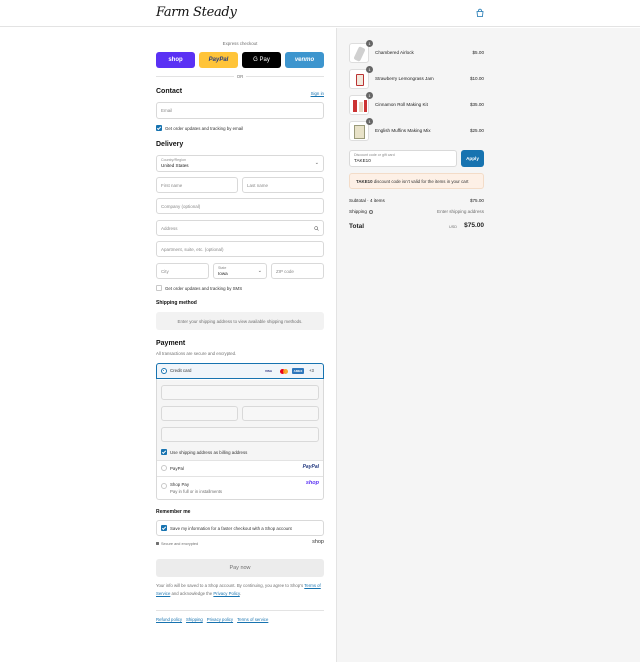  What do you see at coordinates (310, 467) in the screenshot?
I see `paypal-logo: PayPal` at bounding box center [310, 467].